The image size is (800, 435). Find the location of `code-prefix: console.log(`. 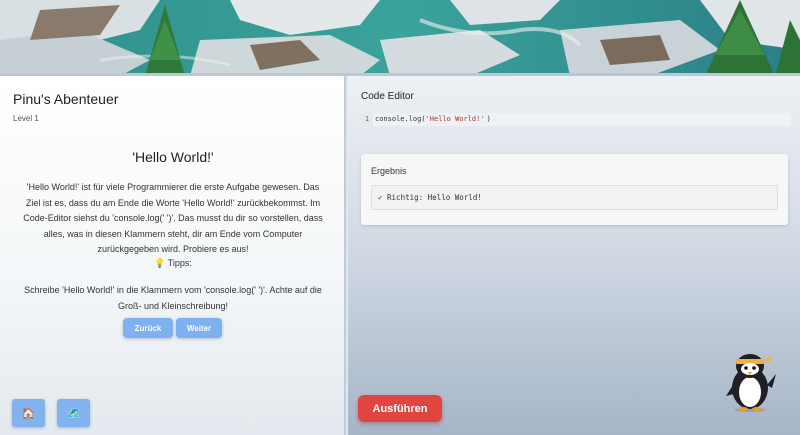

code-prefix: console.log( is located at coordinates (400, 119).